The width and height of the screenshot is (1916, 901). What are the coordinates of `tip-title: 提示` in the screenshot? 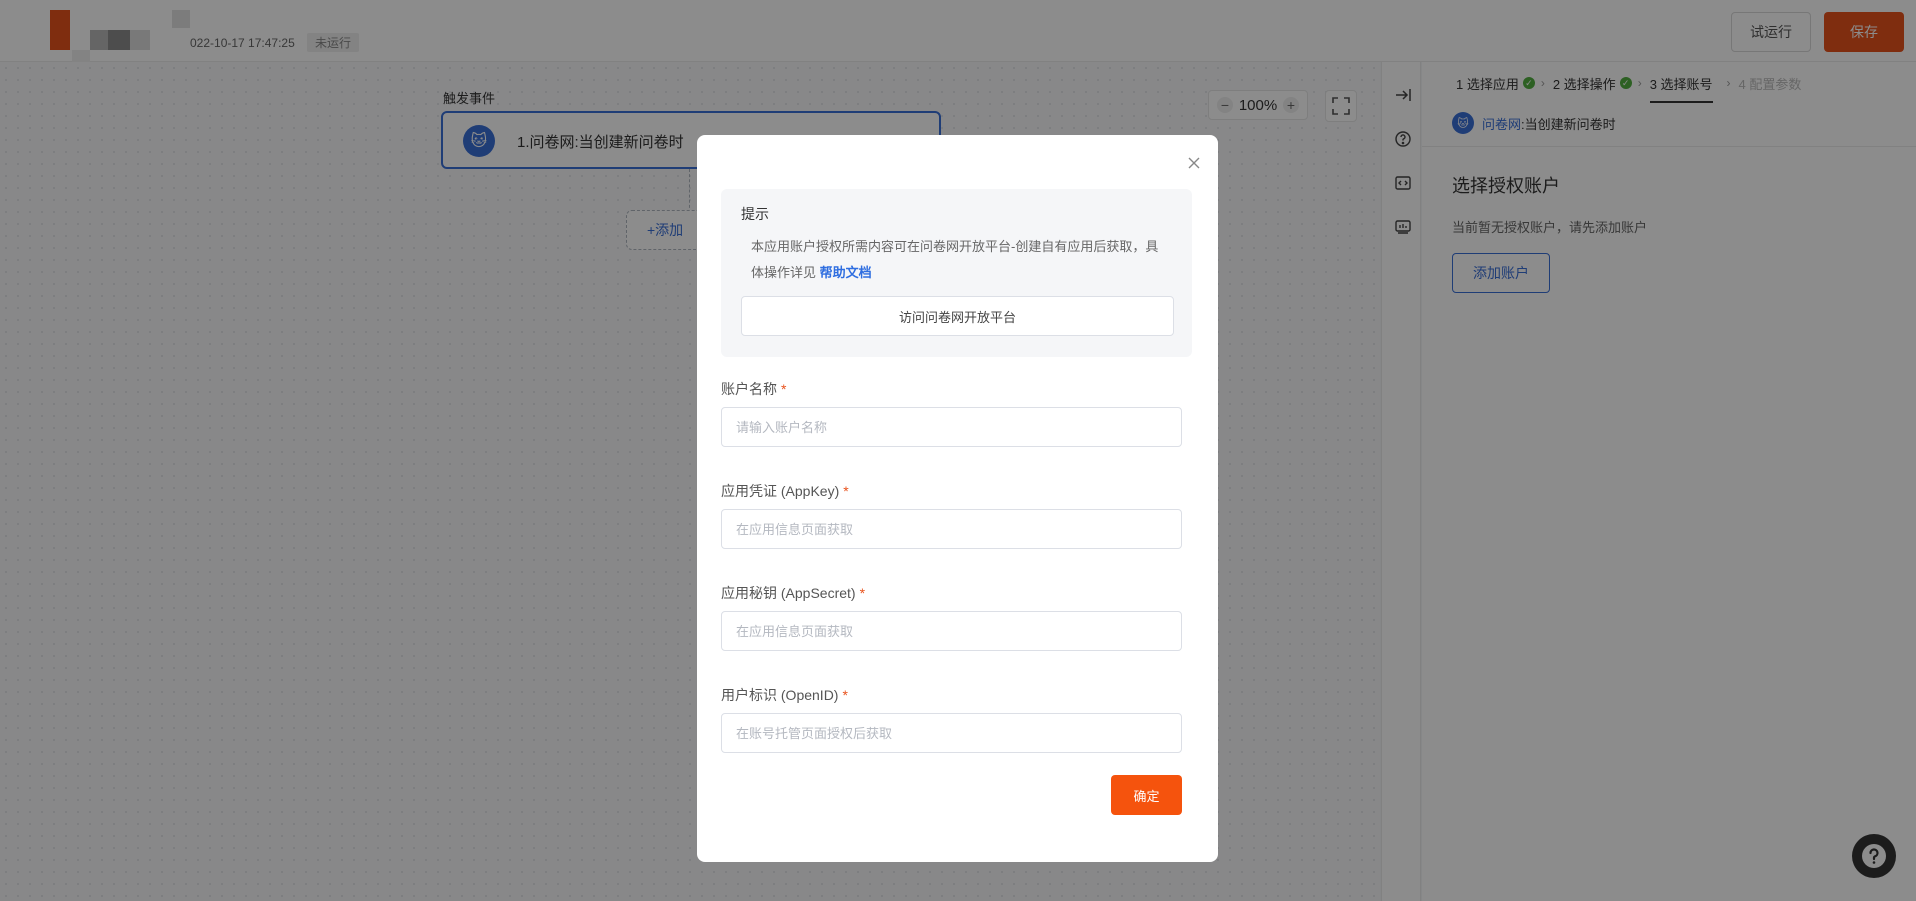 It's located at (755, 214).